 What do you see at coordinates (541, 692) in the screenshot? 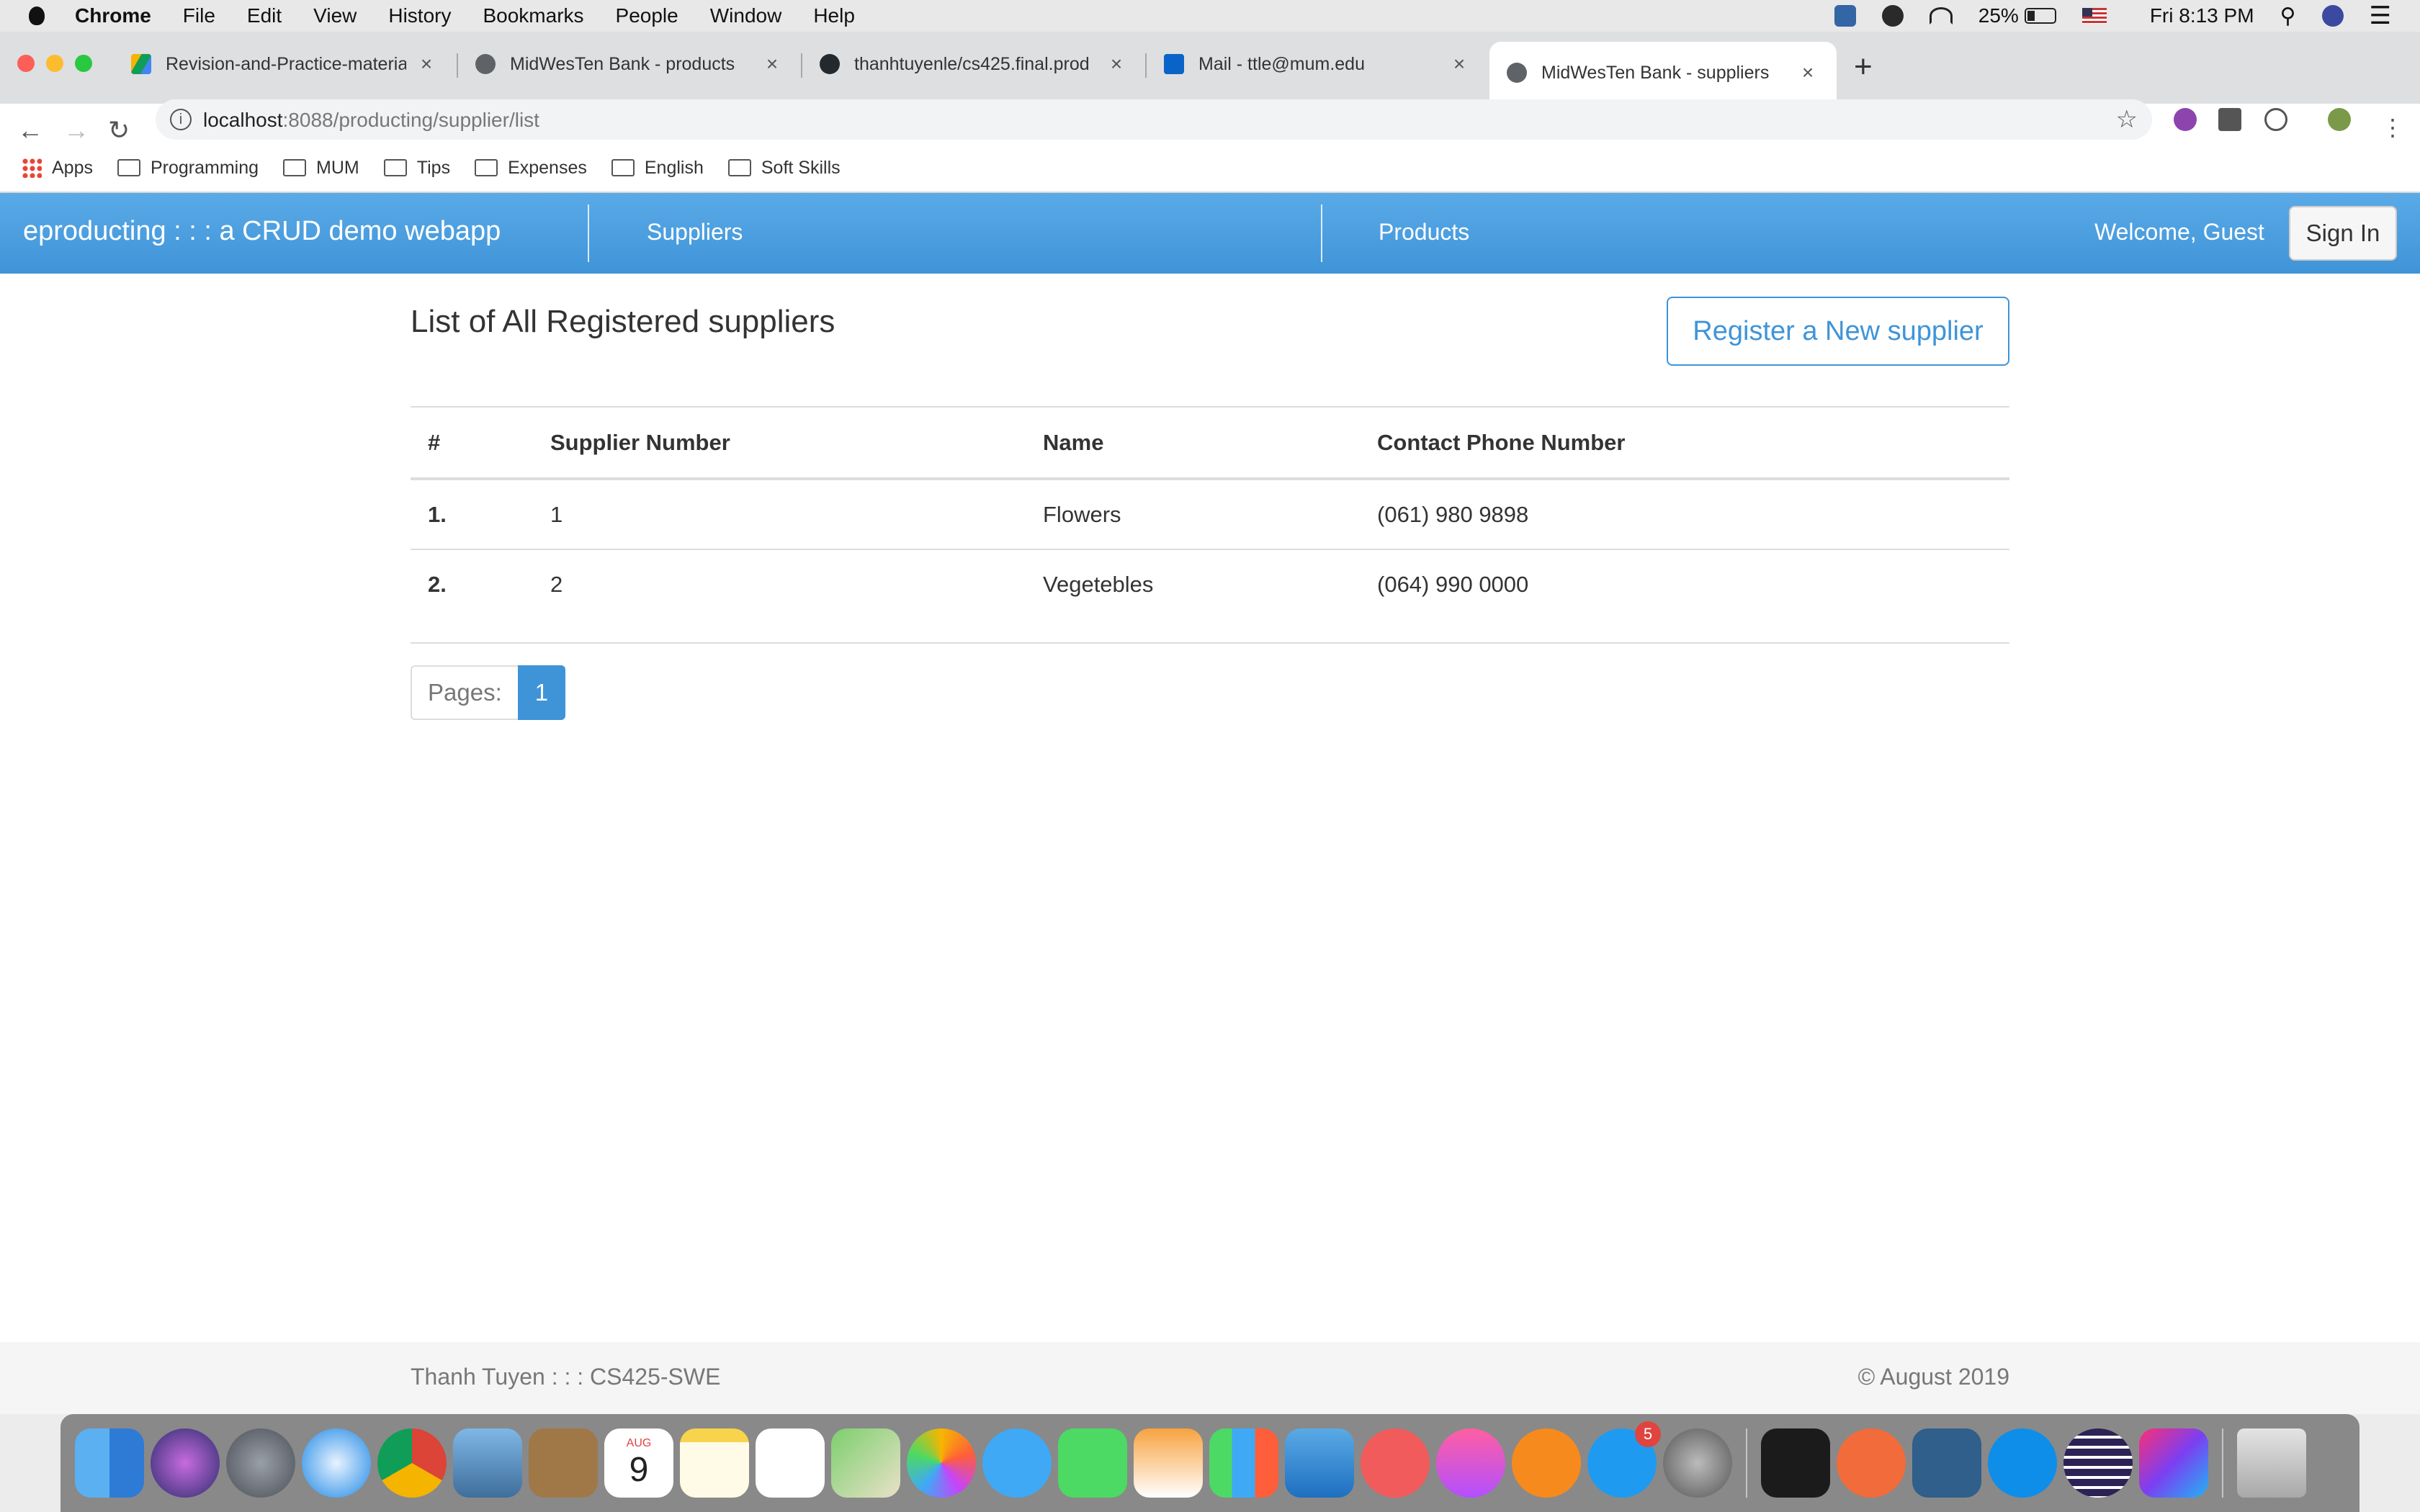
I see `page-link-current: 1` at bounding box center [541, 692].